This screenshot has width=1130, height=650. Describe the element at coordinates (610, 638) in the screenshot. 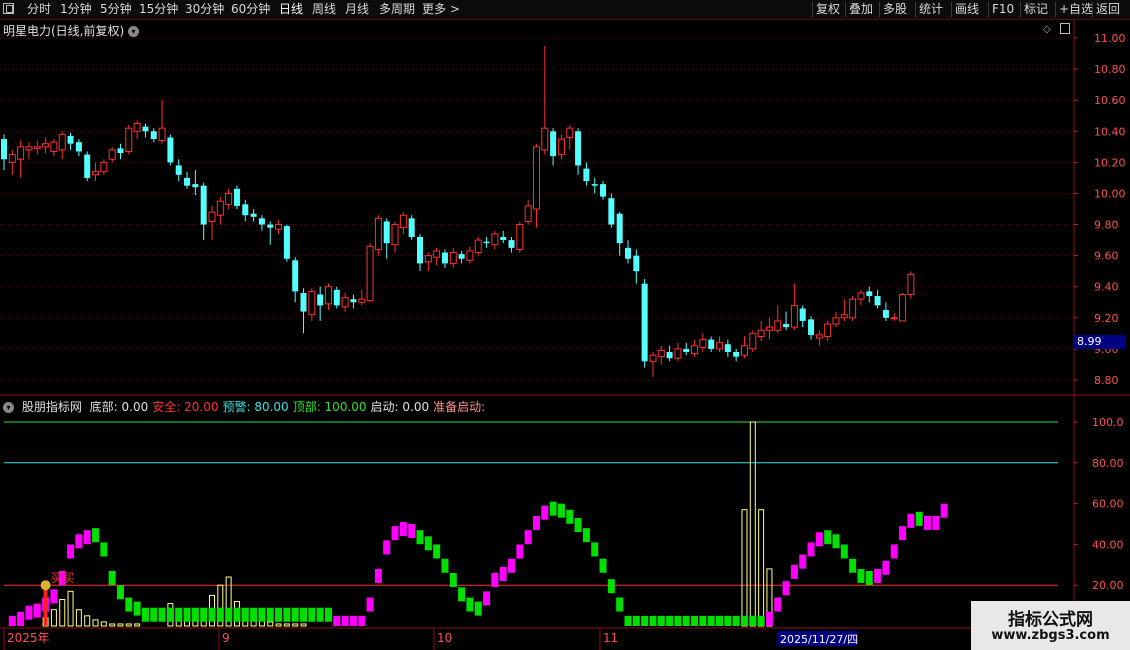

I see `date-tick-label: 11` at that location.